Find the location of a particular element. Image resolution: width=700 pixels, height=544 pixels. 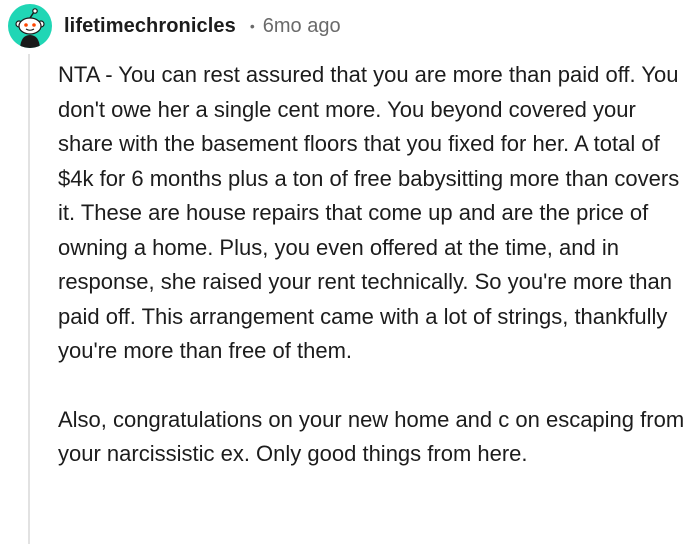

avatar is located at coordinates (30, 26).